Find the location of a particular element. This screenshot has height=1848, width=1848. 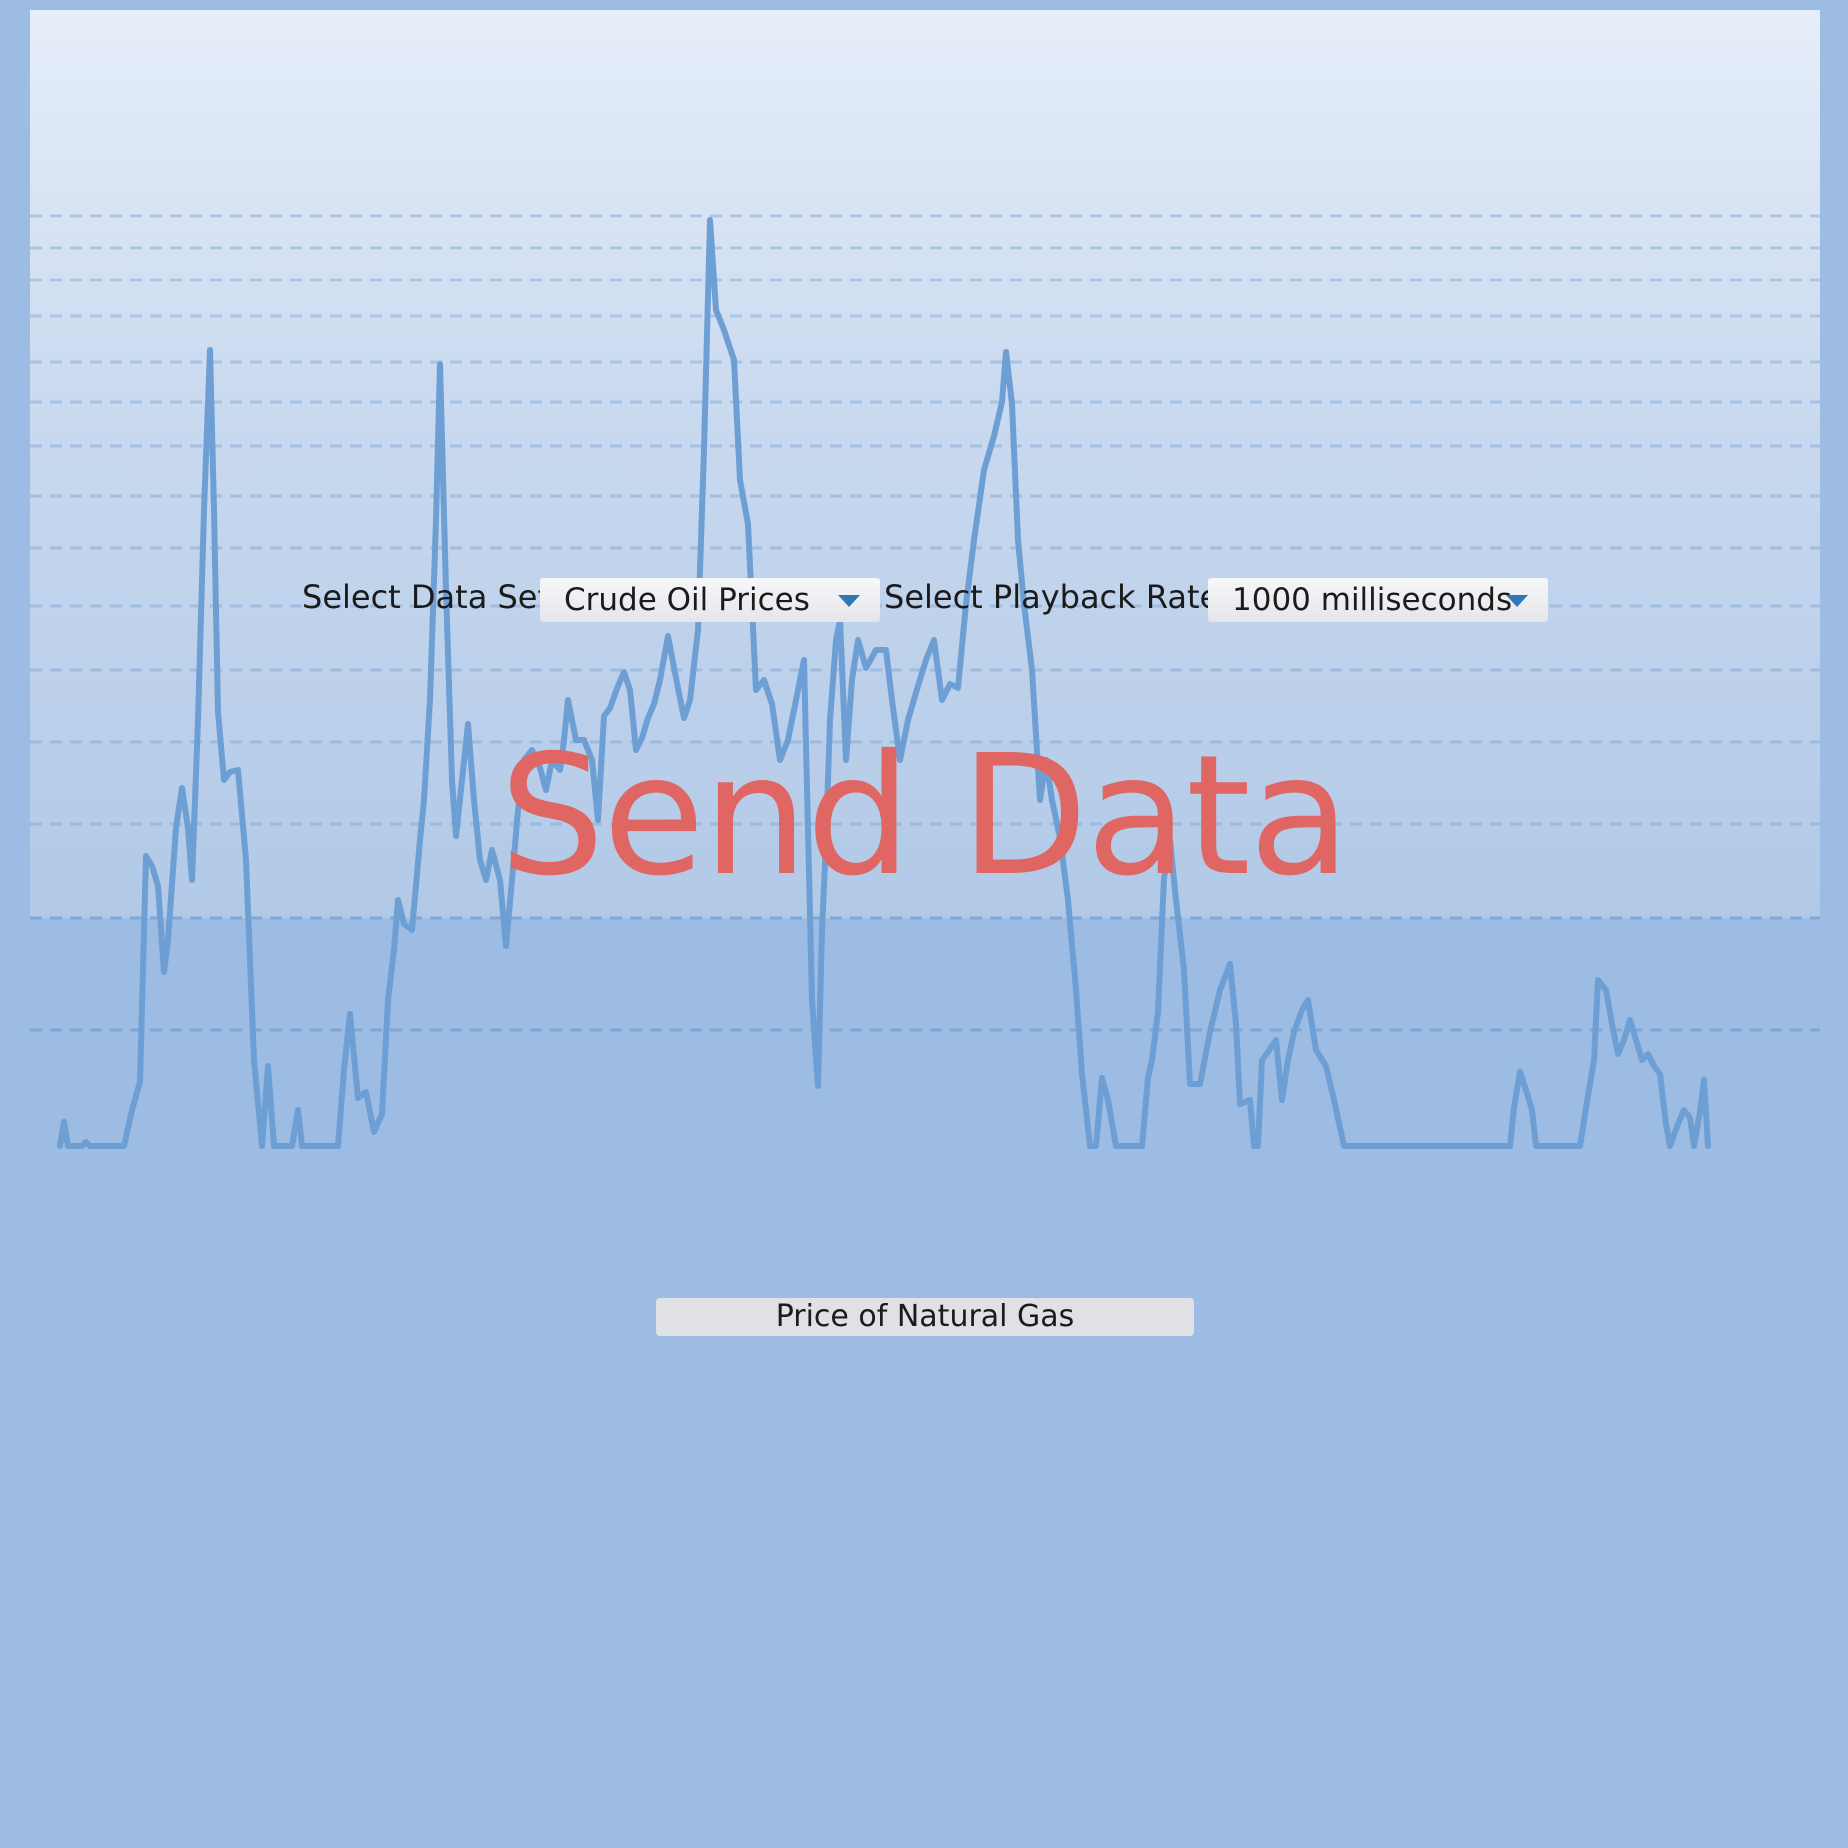

data-set-select: Crude Oil Prices is located at coordinates (710, 600).